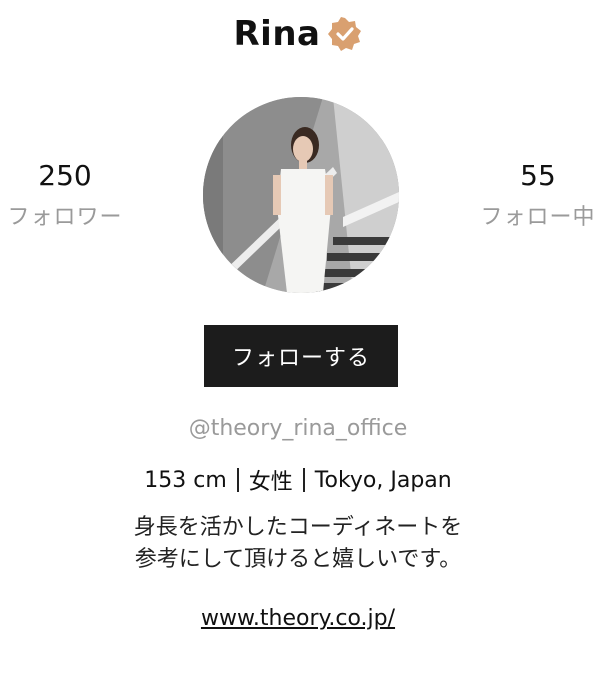 Image resolution: width=596 pixels, height=683 pixels. I want to click on followers-count: 250, so click(65, 175).